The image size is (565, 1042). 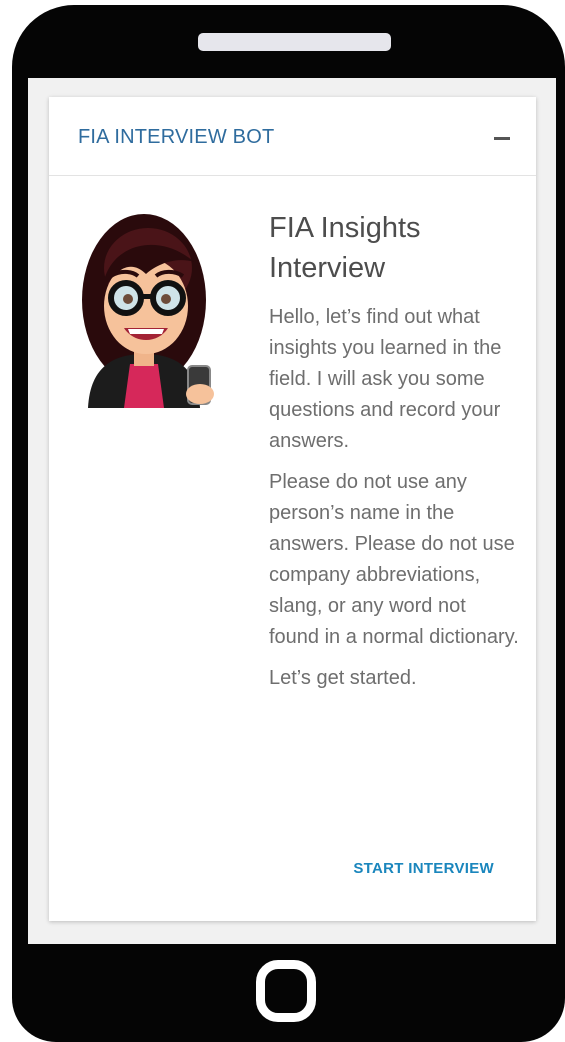 I want to click on start-prompt: Let’s get started., so click(x=343, y=678).